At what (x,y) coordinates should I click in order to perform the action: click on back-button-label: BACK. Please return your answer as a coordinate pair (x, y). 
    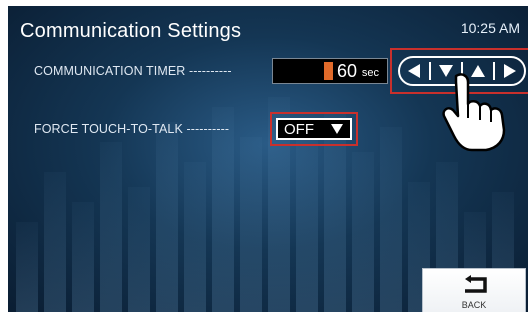
    Looking at the image, I should click on (474, 305).